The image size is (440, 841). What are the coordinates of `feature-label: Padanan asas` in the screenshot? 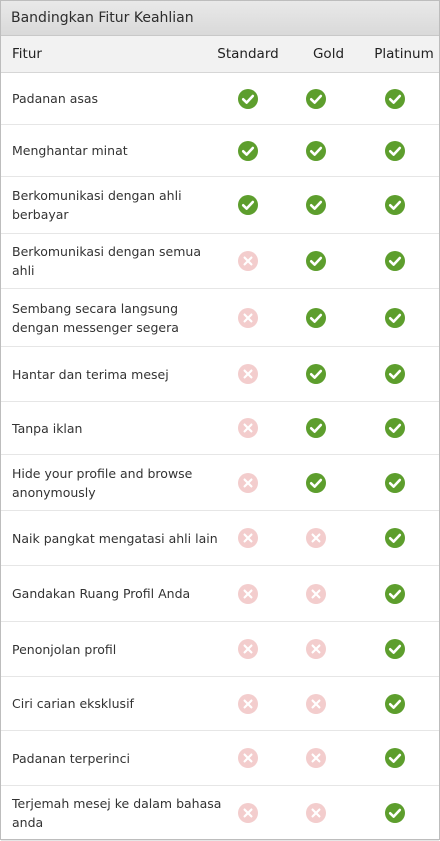 It's located at (55, 98).